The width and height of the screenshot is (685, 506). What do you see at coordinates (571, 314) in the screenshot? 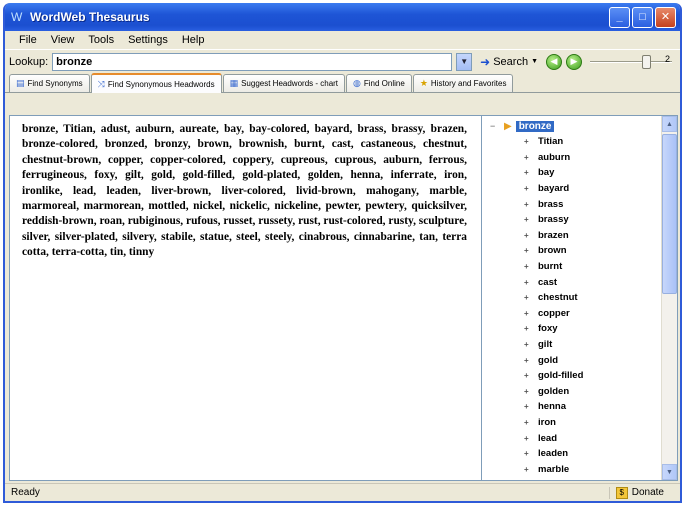
I see `tree-item: + copper` at bounding box center [571, 314].